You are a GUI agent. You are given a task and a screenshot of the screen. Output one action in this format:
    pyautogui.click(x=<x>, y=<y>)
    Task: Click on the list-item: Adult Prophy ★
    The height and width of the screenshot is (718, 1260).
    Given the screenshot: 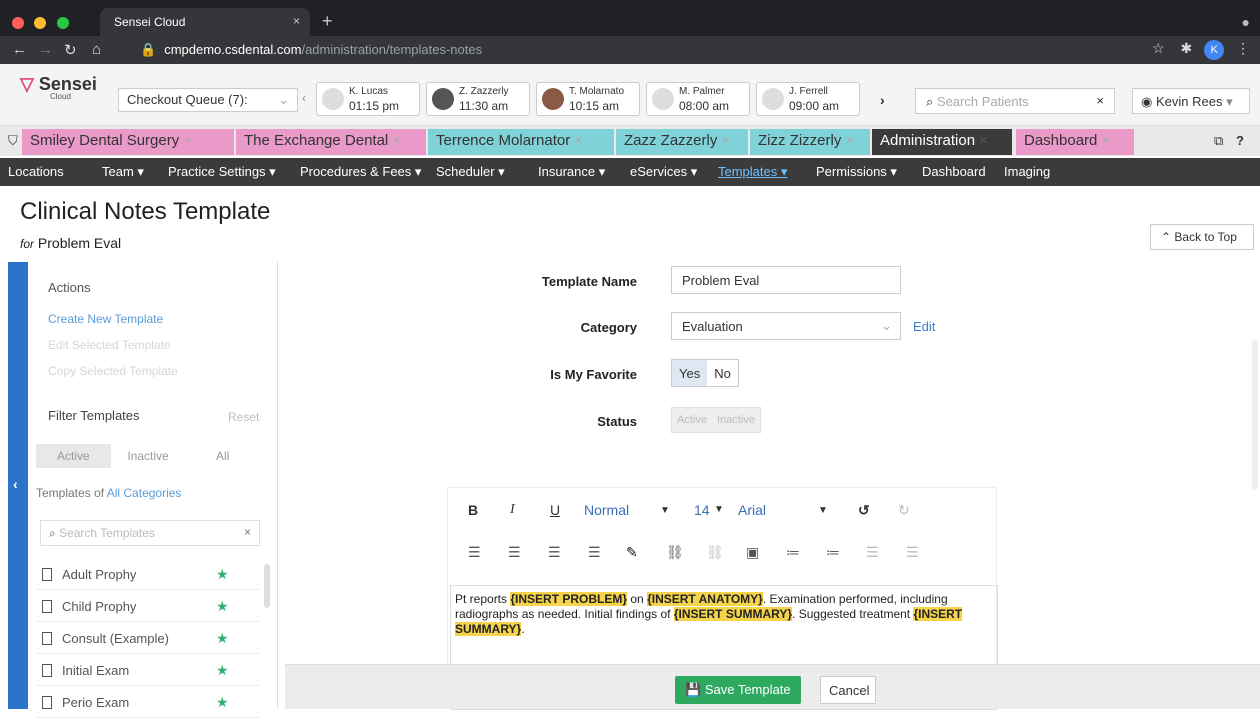 What is the action you would take?
    pyautogui.click(x=148, y=575)
    